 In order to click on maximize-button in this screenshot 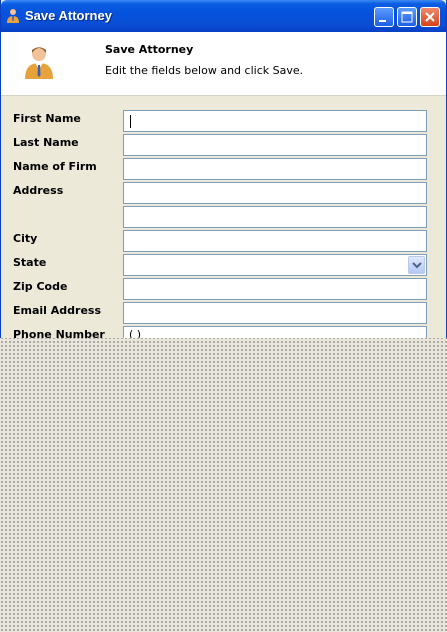, I will do `click(407, 17)`.